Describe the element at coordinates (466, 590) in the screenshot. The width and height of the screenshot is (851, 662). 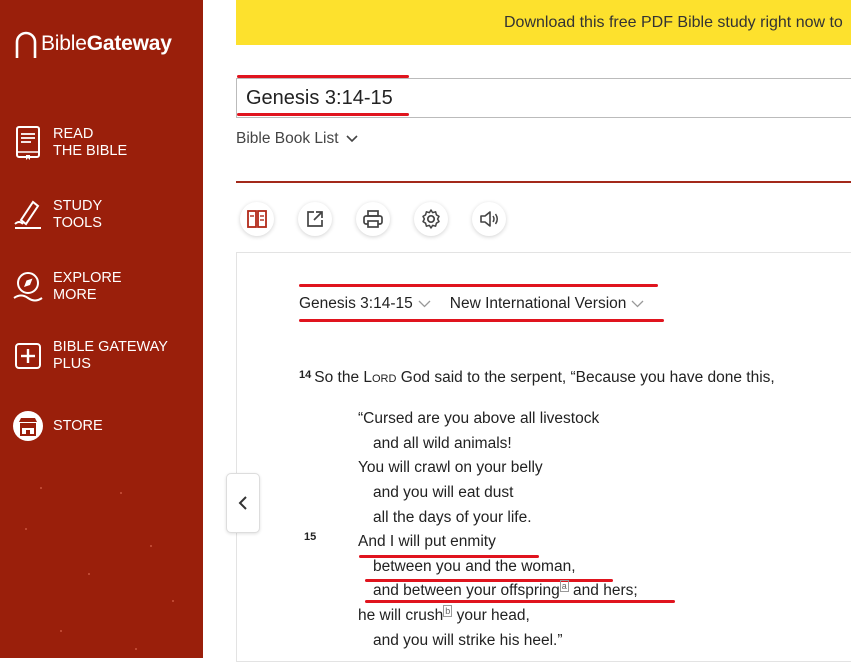
I see `verse-text: and between your offspring` at that location.